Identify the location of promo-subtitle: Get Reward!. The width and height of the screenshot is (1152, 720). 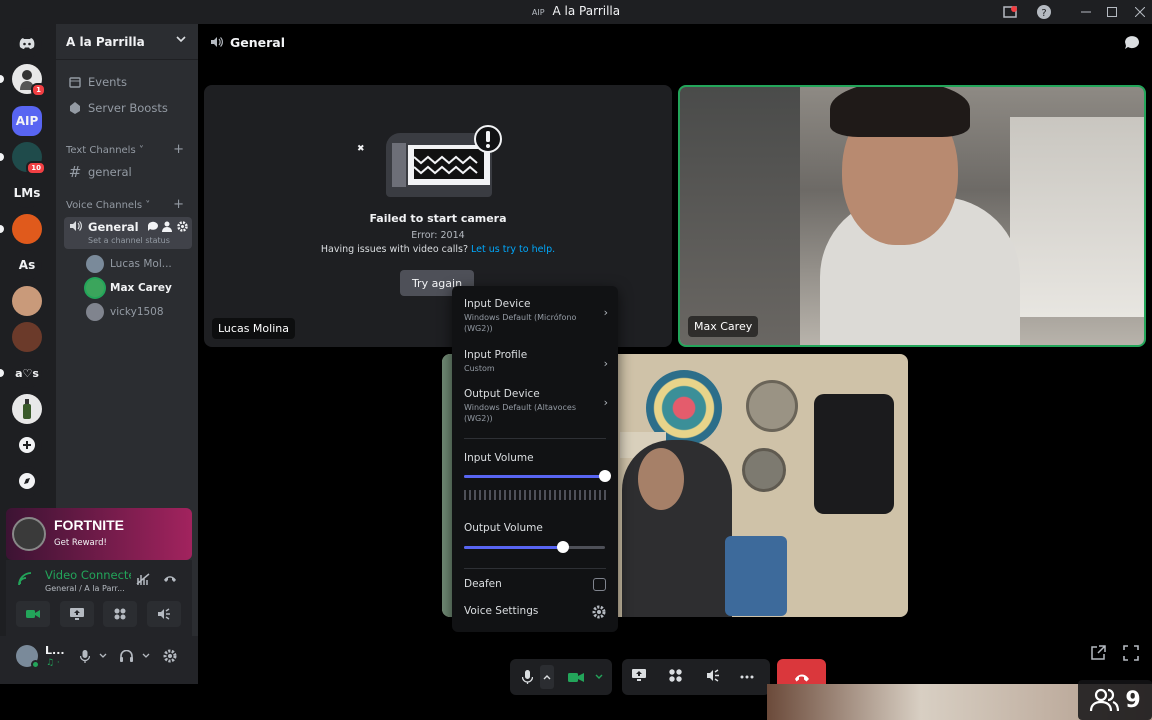
(80, 543).